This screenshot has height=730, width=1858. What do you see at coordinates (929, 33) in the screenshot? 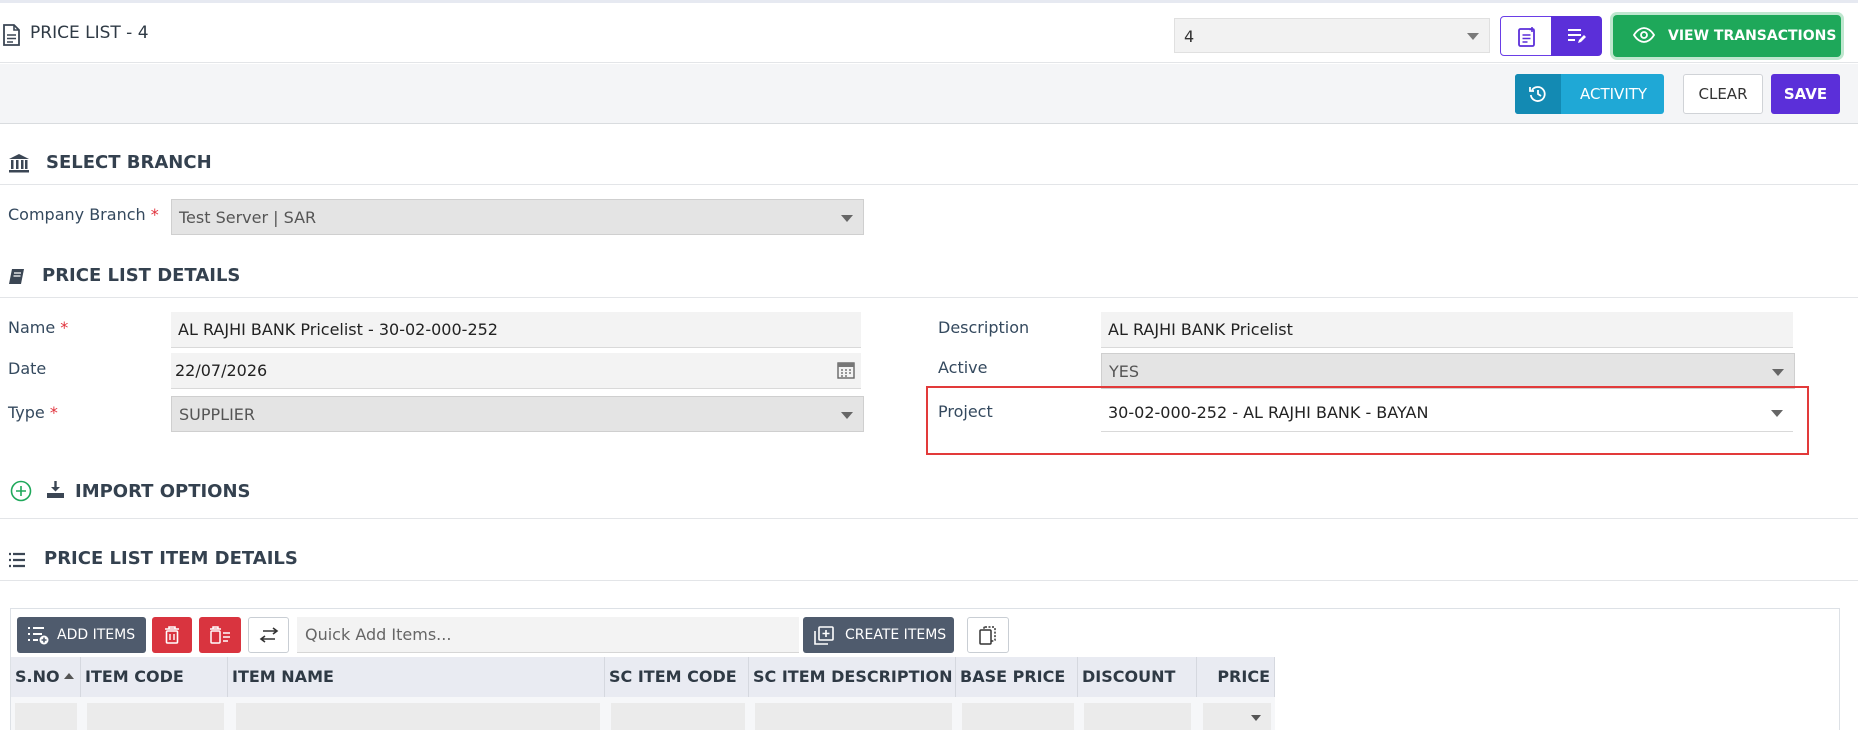
I see `page-header: PRICE LIST - 4 4 VIEW TRANSACTIONS` at bounding box center [929, 33].